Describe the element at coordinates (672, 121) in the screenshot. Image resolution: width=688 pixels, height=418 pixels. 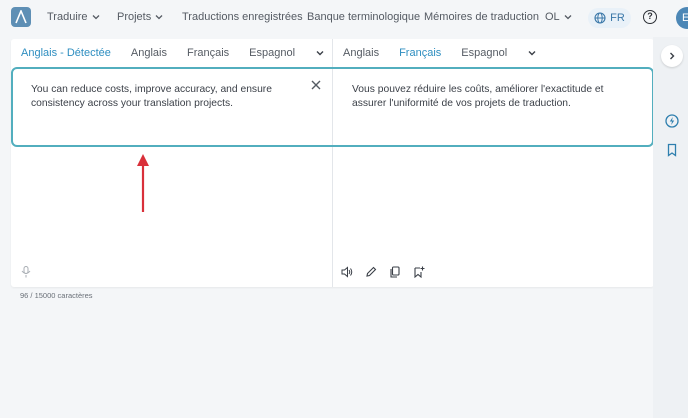
I see `bolt-icon` at that location.